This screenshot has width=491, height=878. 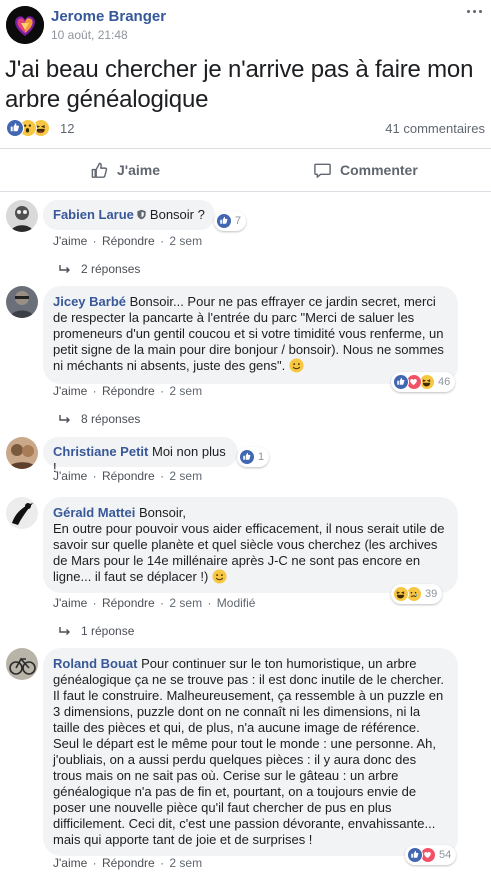 I want to click on comment-text: Bonsoir ?, so click(x=177, y=214).